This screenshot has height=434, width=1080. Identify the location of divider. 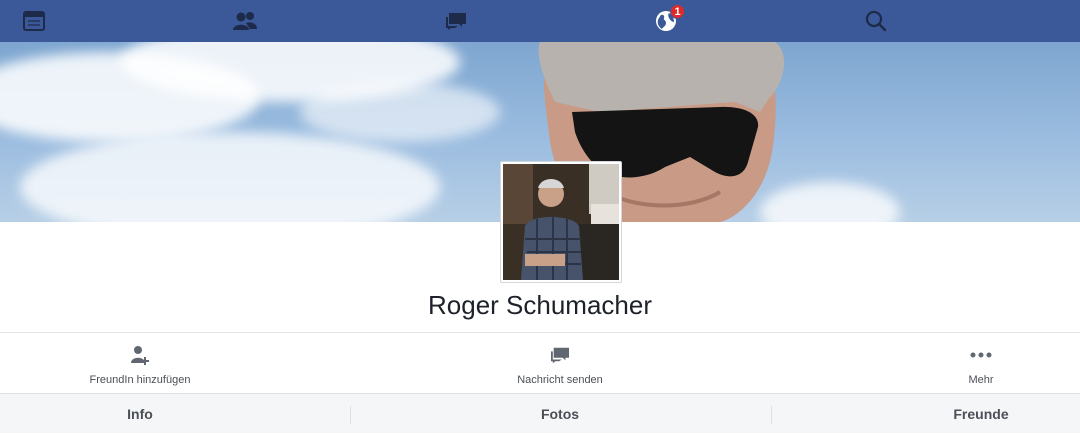
(540, 332).